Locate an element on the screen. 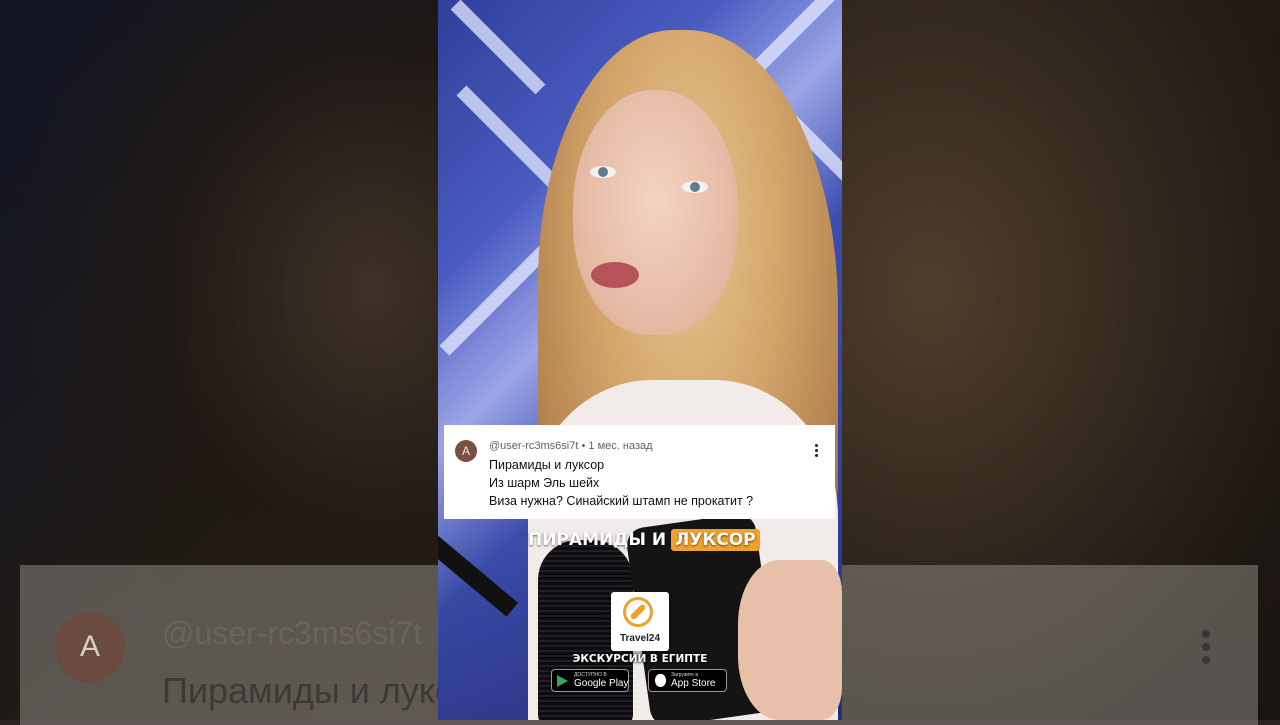 The image size is (1280, 725). presenter-face is located at coordinates (655, 212).